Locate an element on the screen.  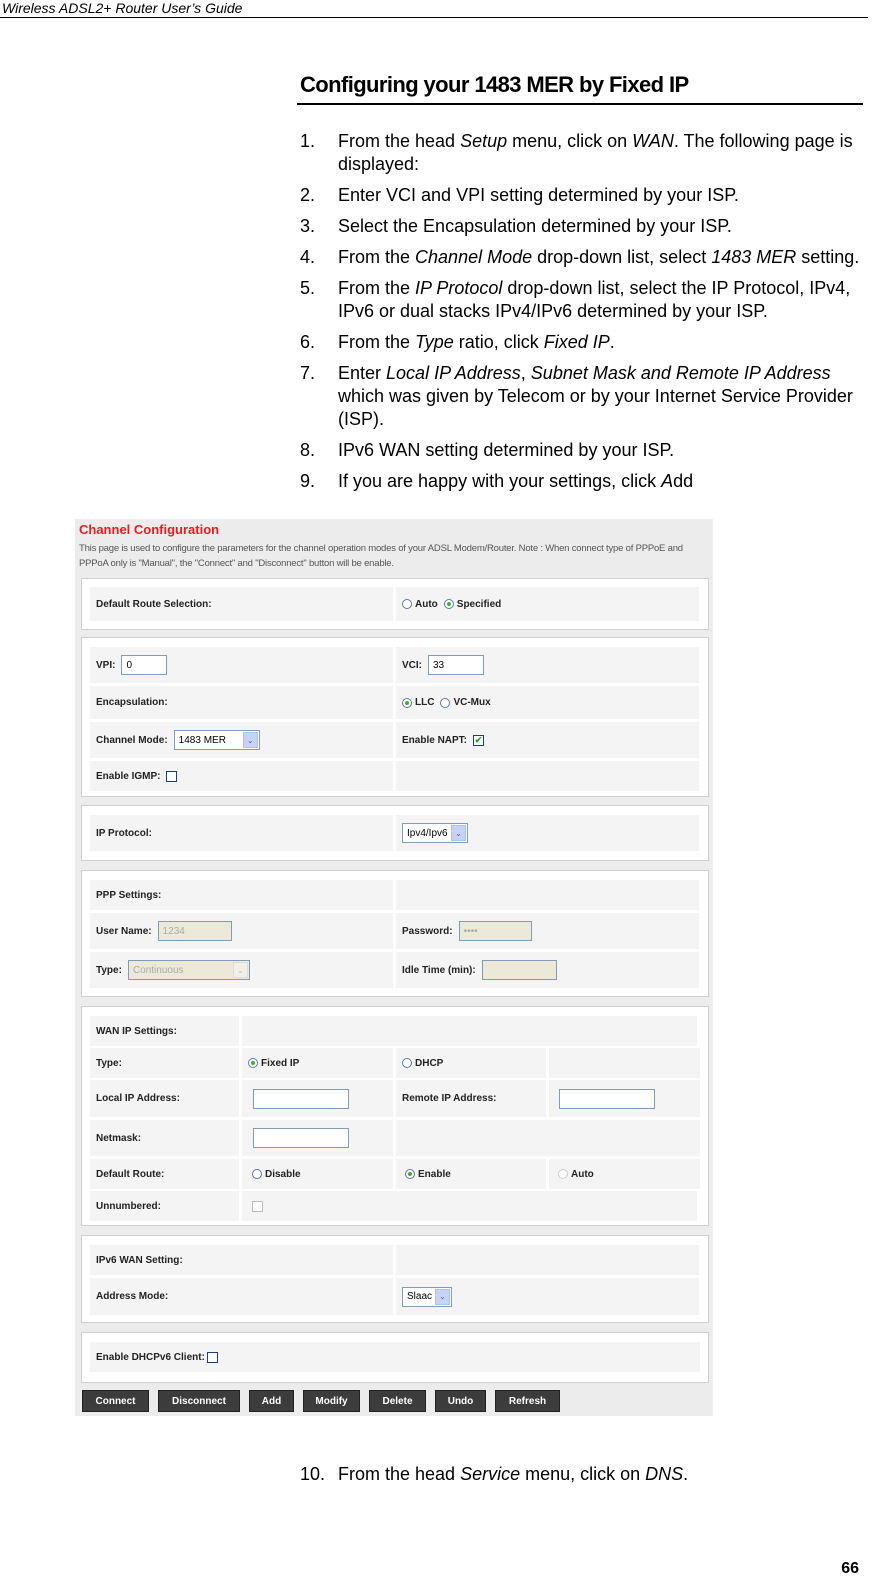
step-number: 1. is located at coordinates (308, 141).